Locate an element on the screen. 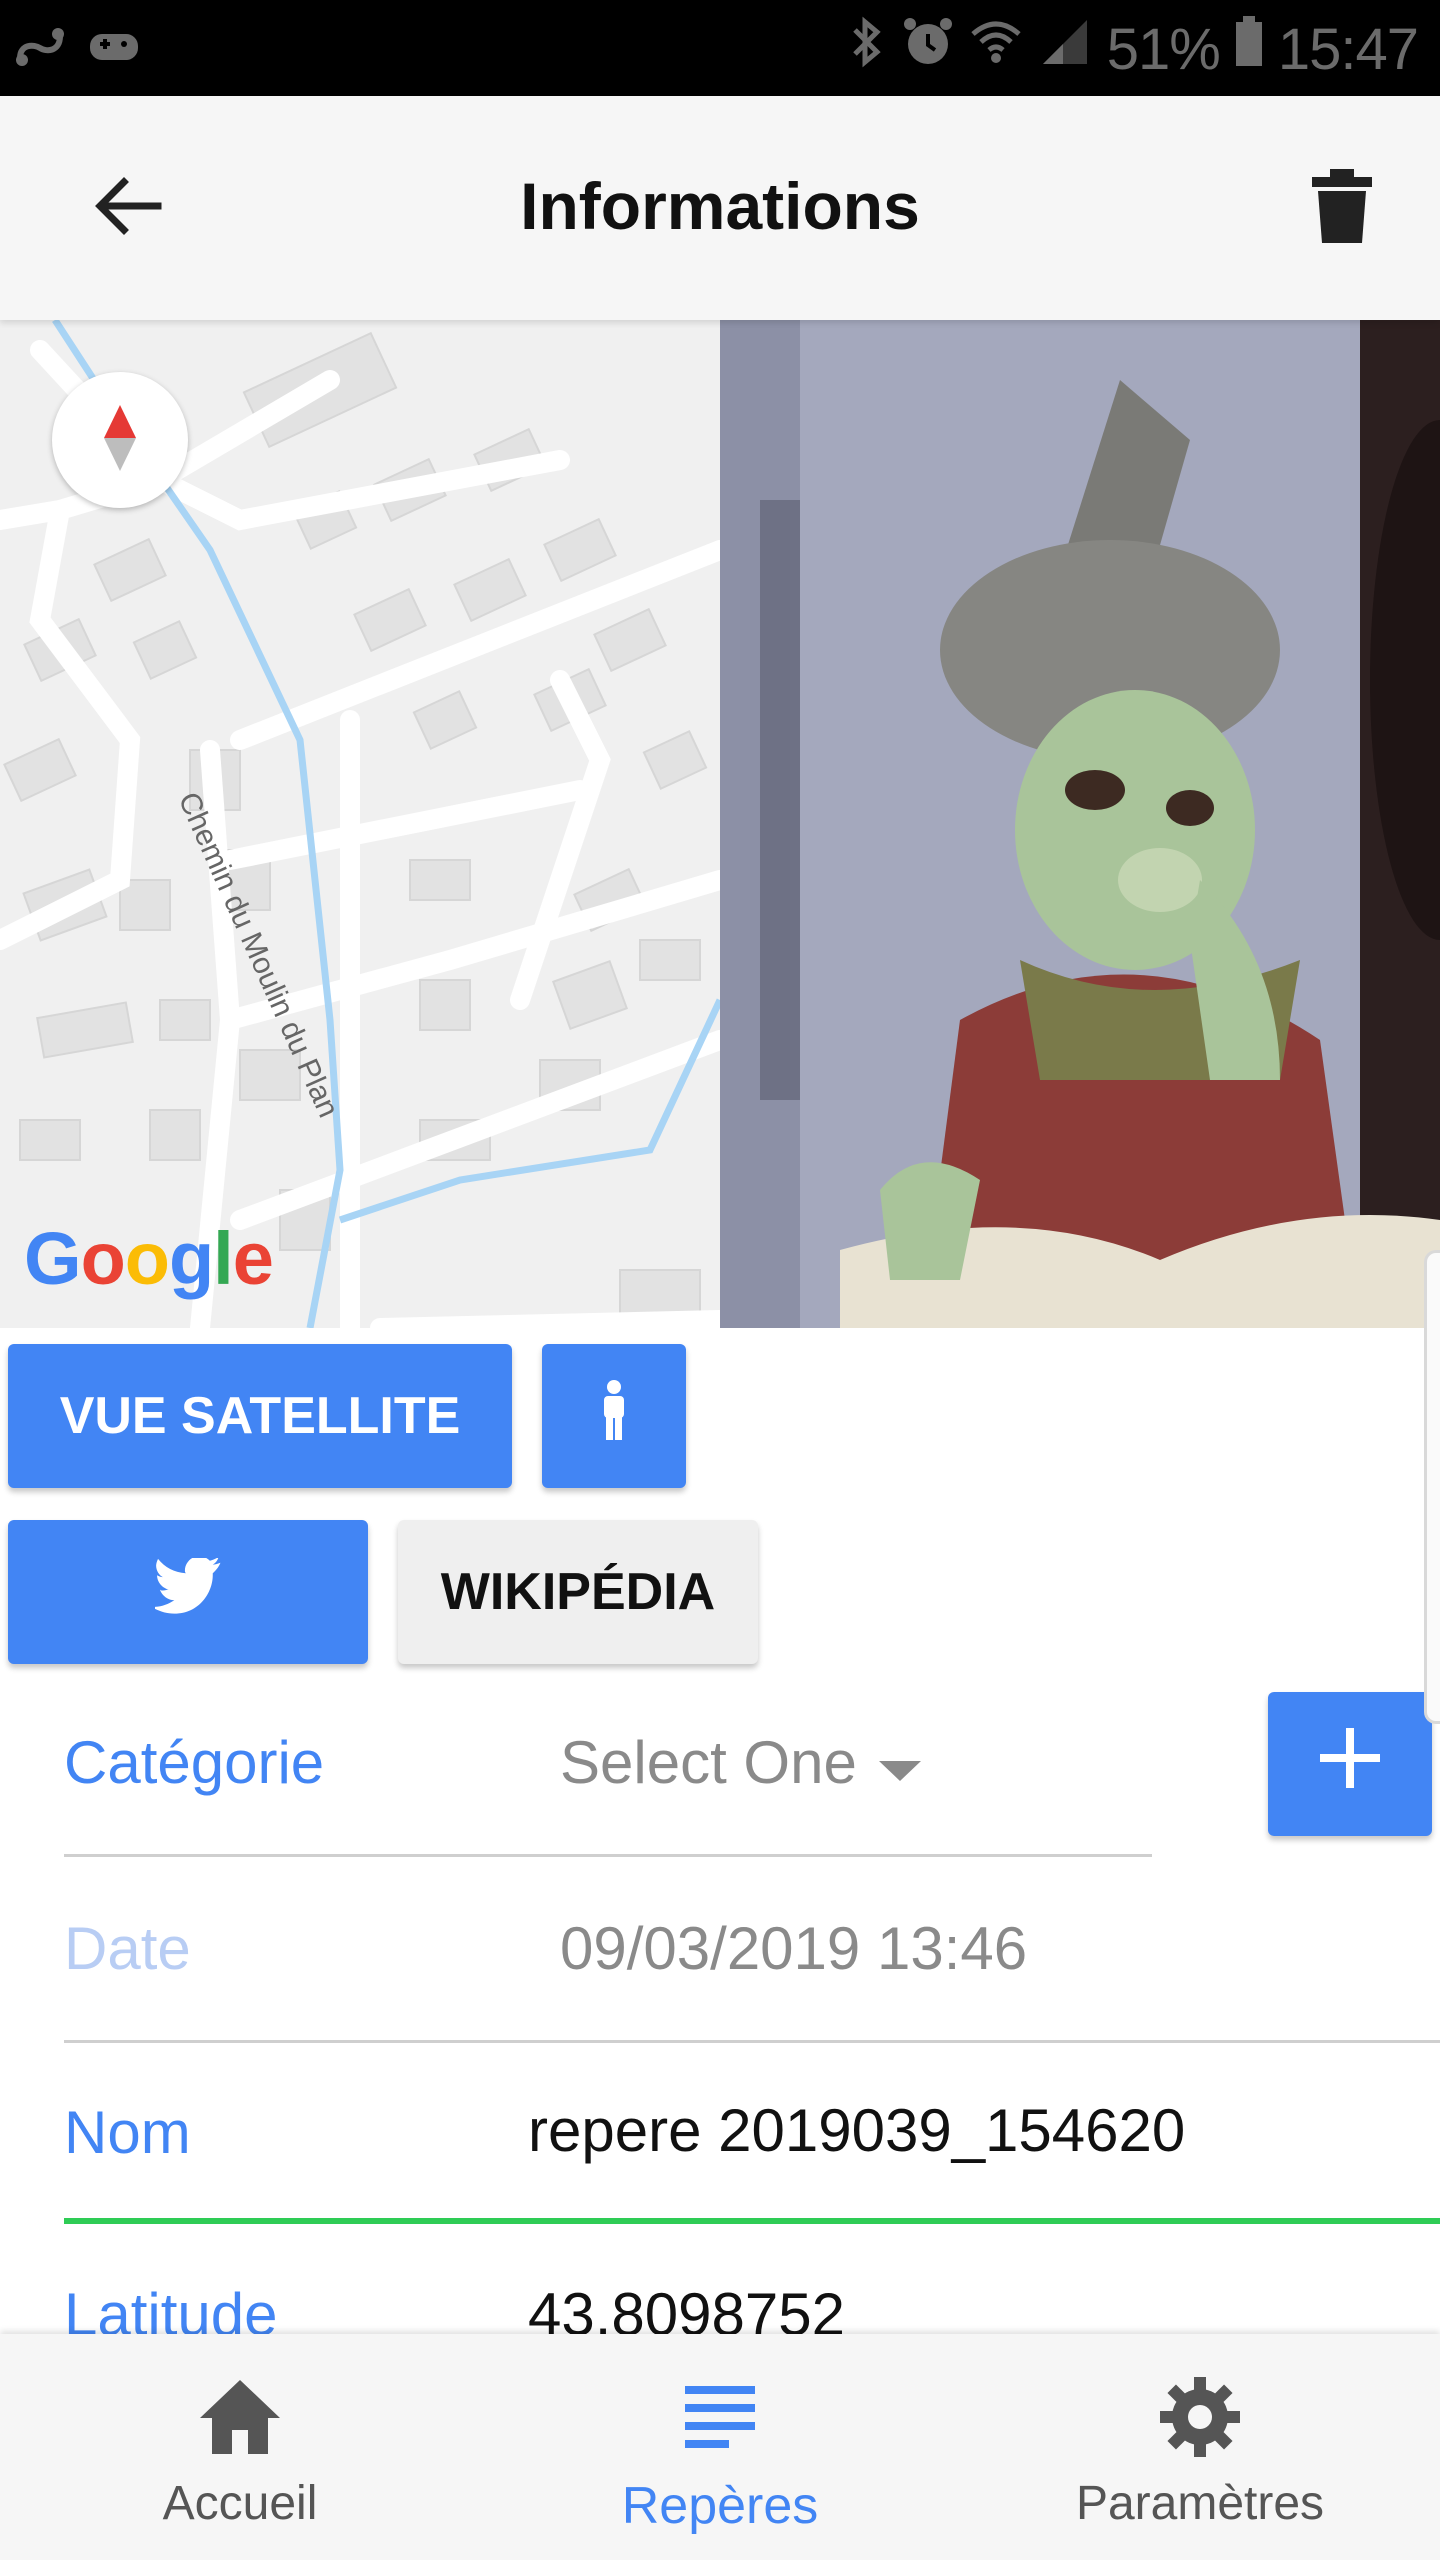 This screenshot has width=1440, height=2560. gear-icon is located at coordinates (1200, 2417).